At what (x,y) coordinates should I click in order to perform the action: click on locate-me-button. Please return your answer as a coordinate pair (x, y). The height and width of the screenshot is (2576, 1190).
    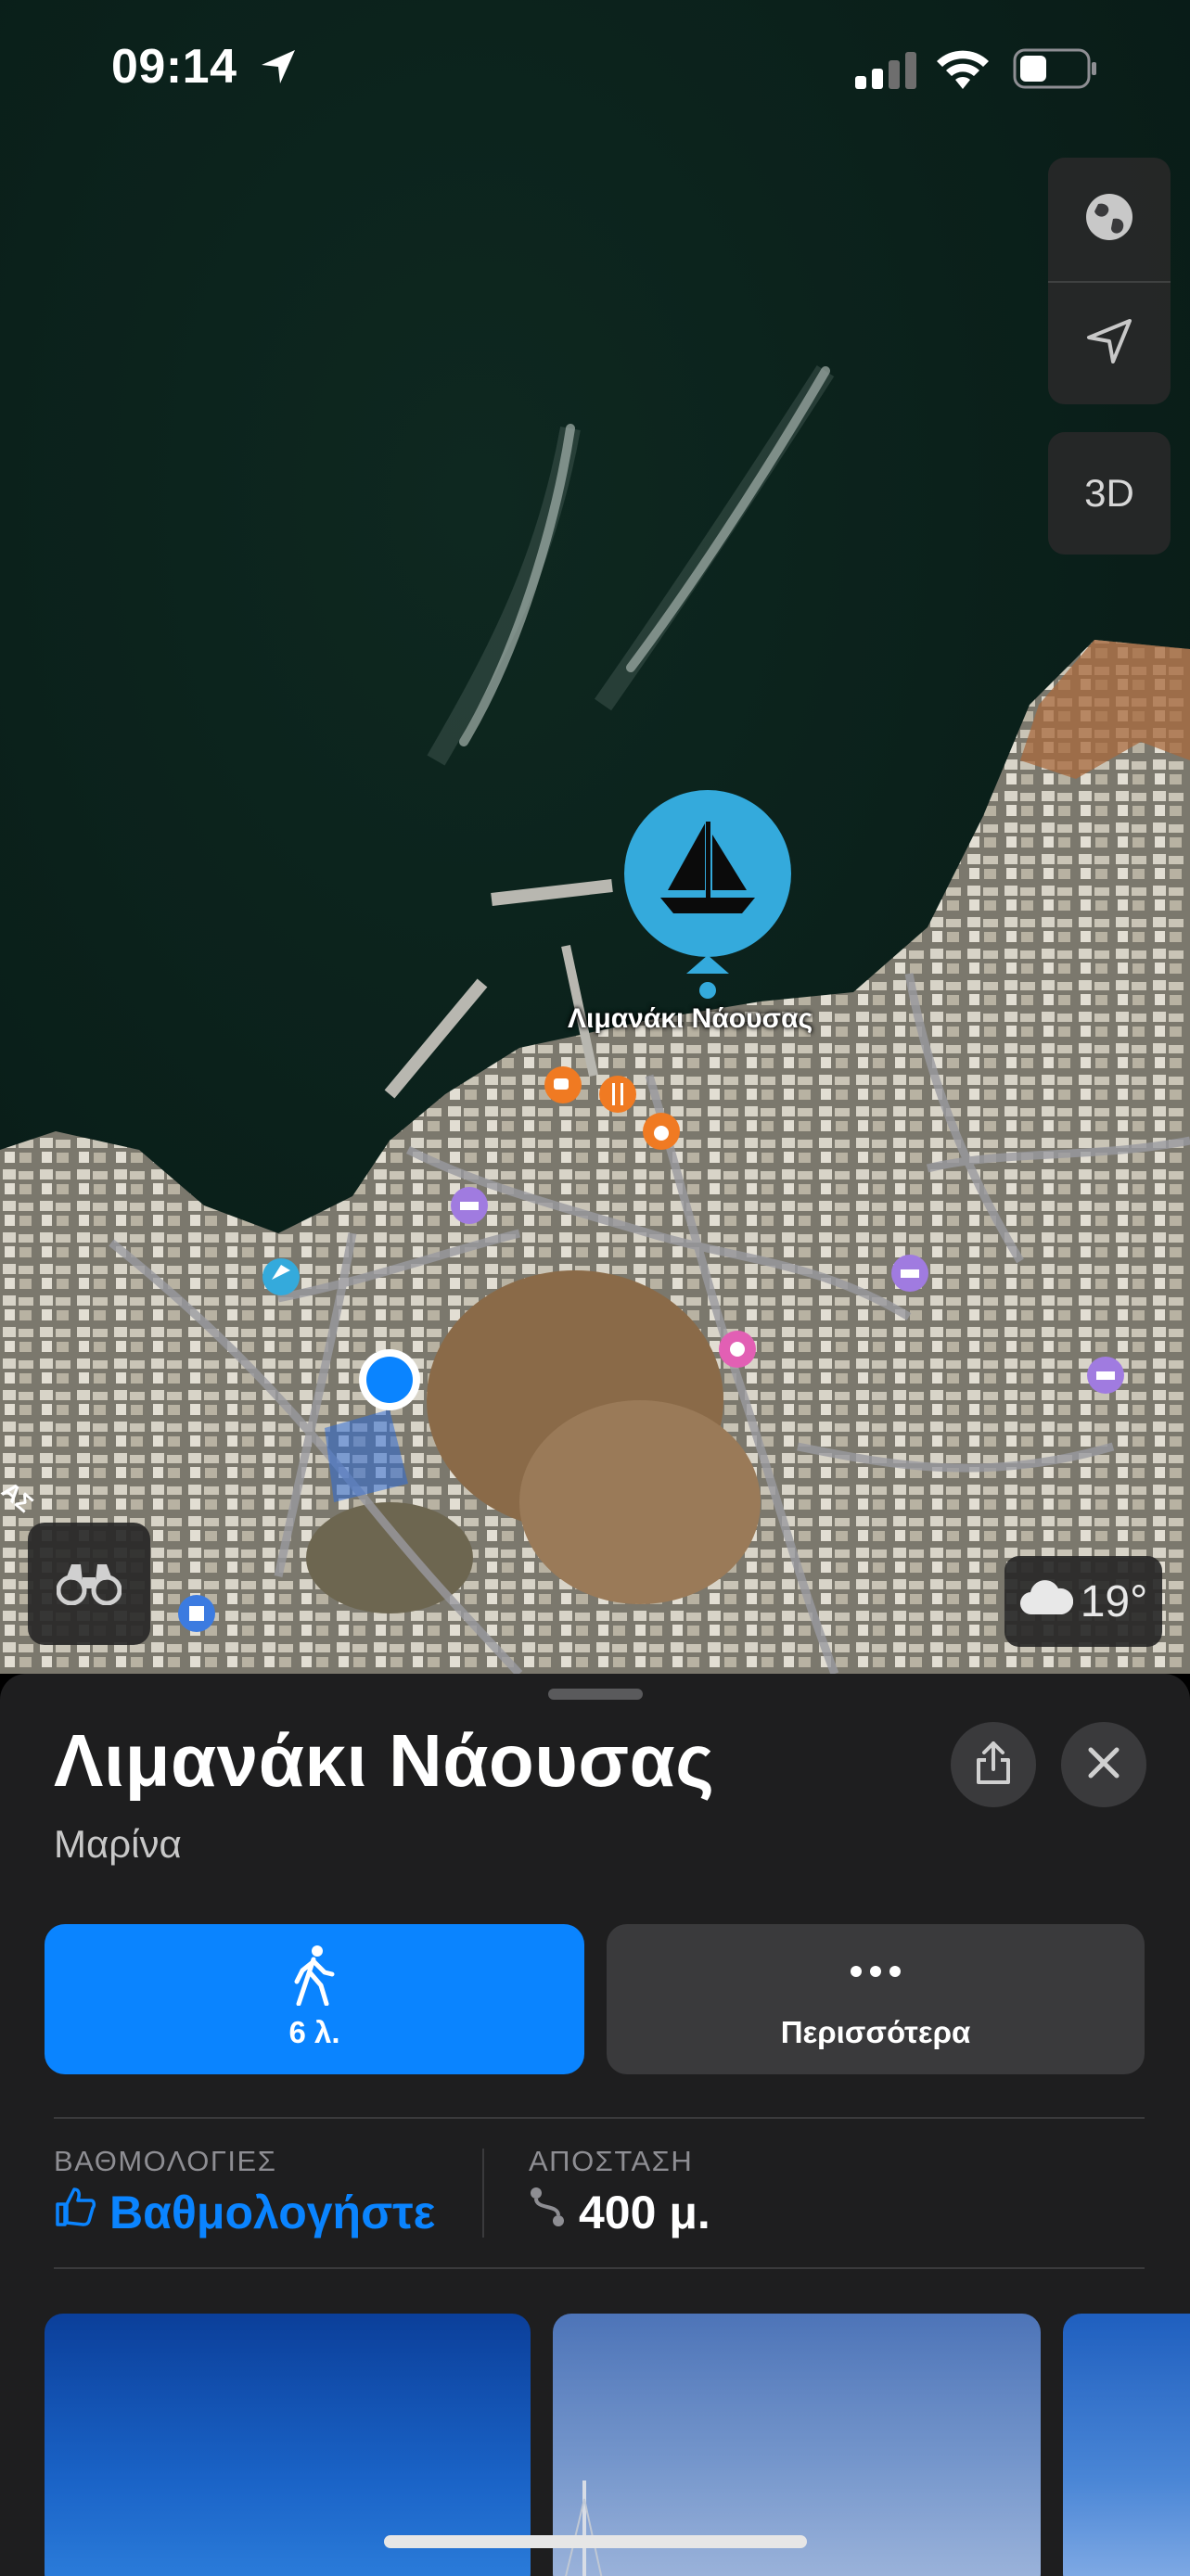
    Looking at the image, I should click on (1109, 343).